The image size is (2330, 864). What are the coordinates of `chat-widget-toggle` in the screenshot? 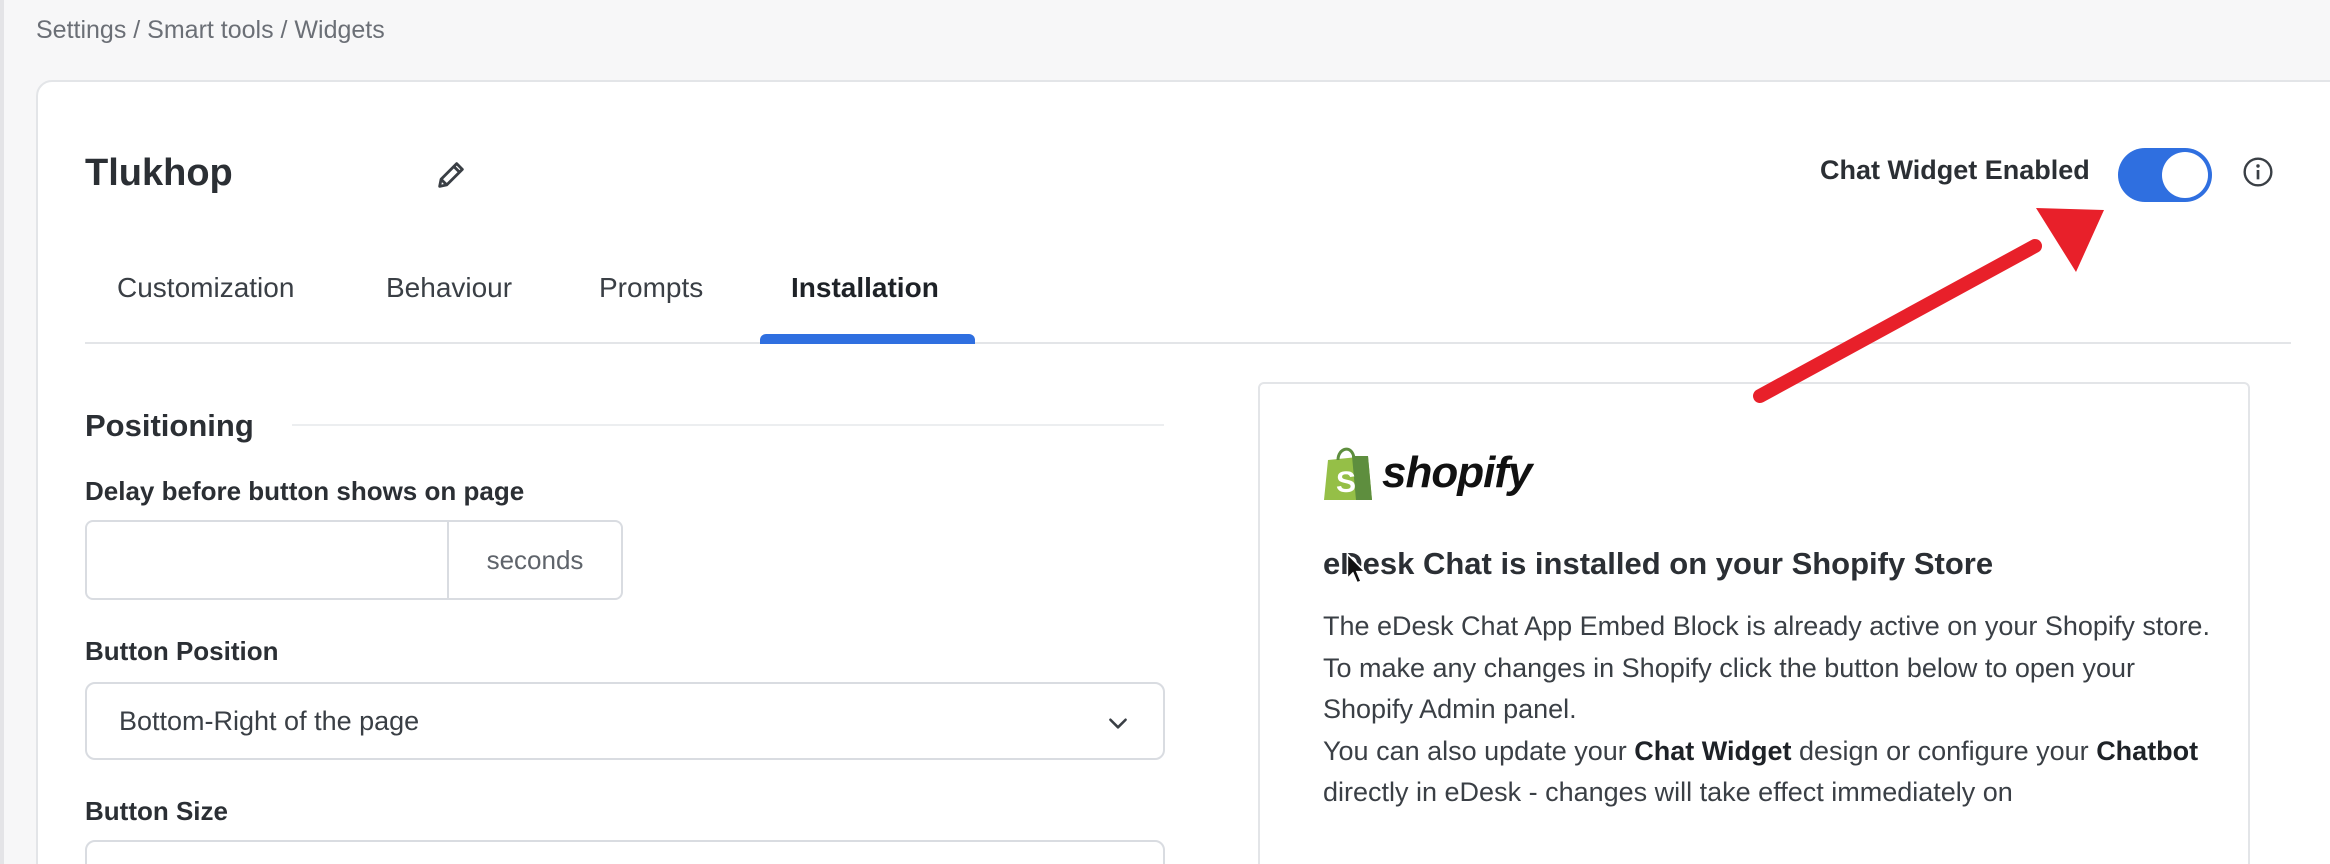 It's located at (2165, 175).